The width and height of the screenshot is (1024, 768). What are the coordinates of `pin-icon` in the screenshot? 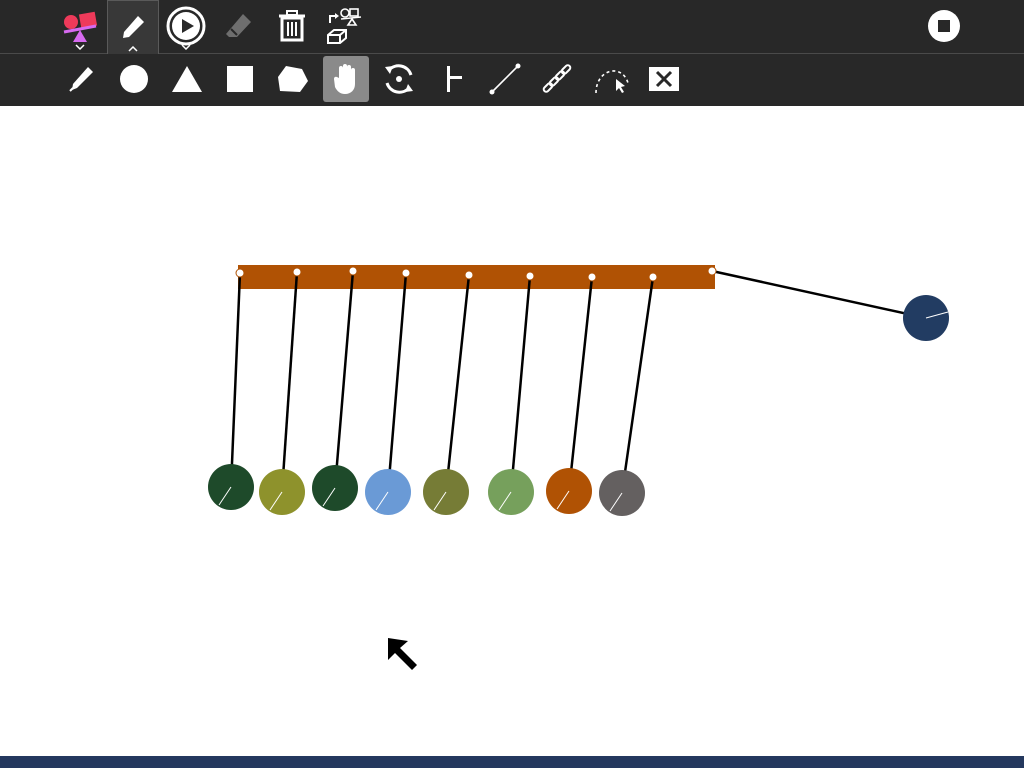 It's located at (454, 79).